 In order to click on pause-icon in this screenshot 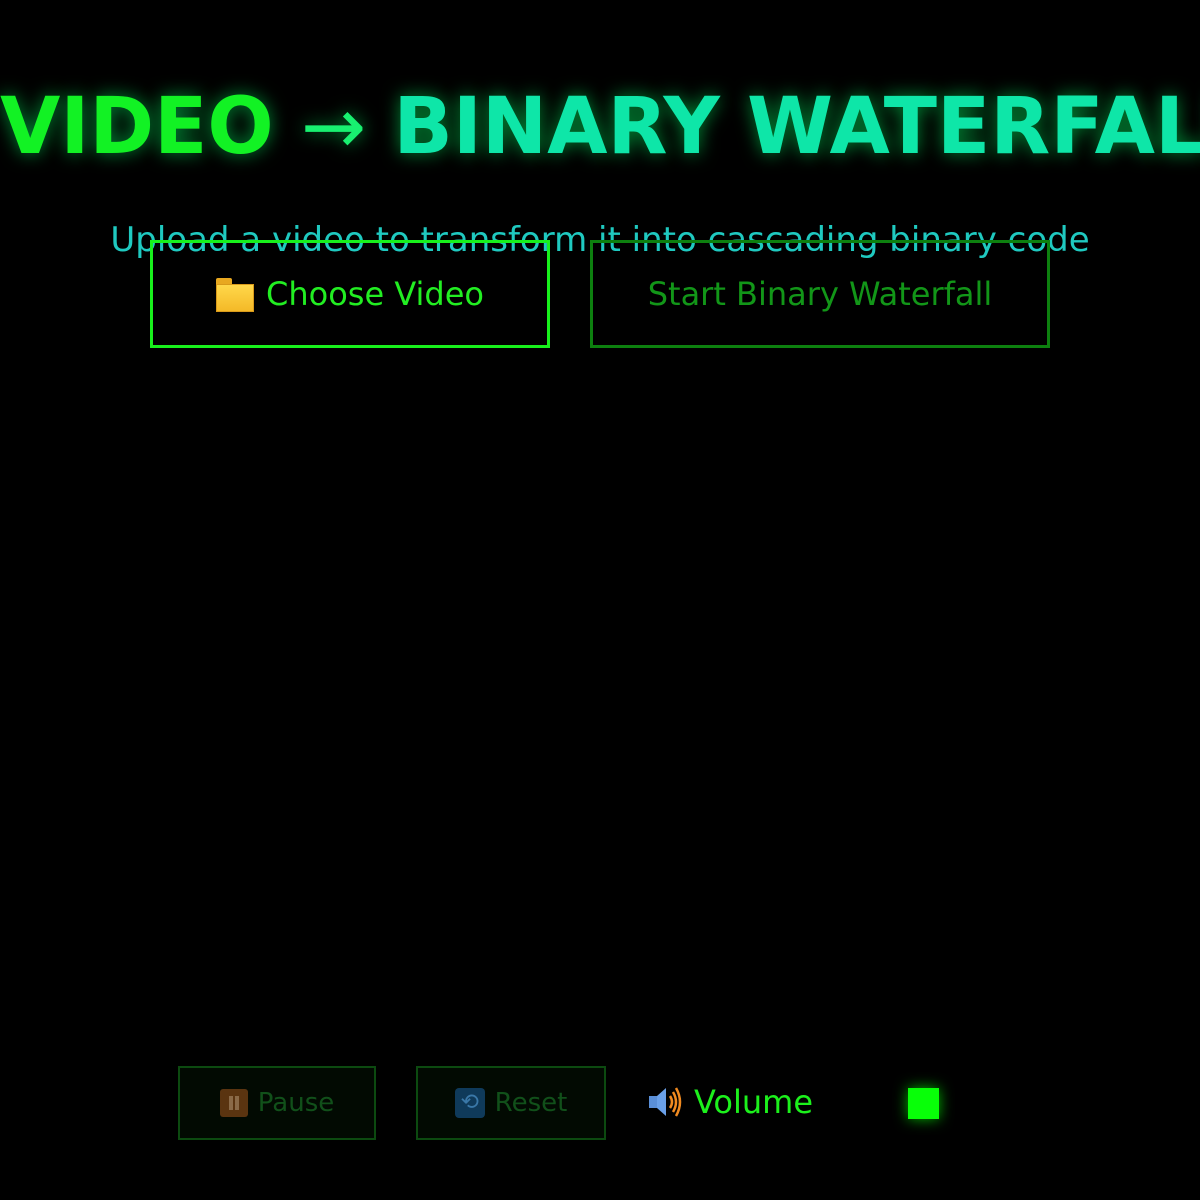, I will do `click(233, 1103)`.